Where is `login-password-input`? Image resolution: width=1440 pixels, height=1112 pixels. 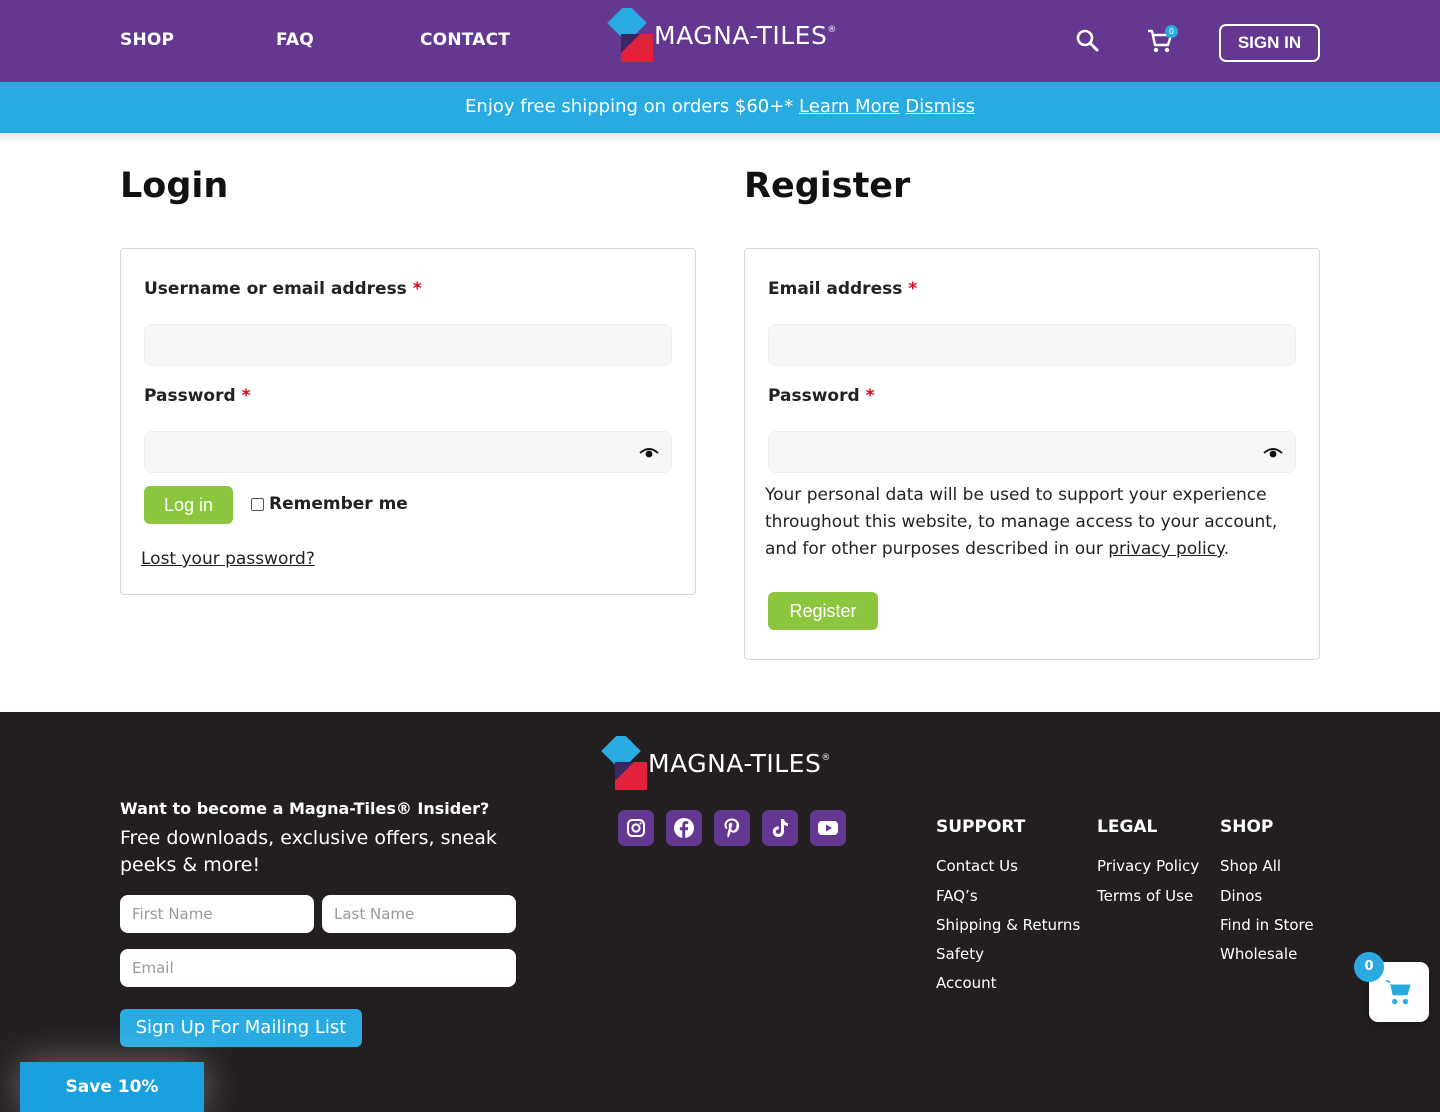 login-password-input is located at coordinates (408, 452).